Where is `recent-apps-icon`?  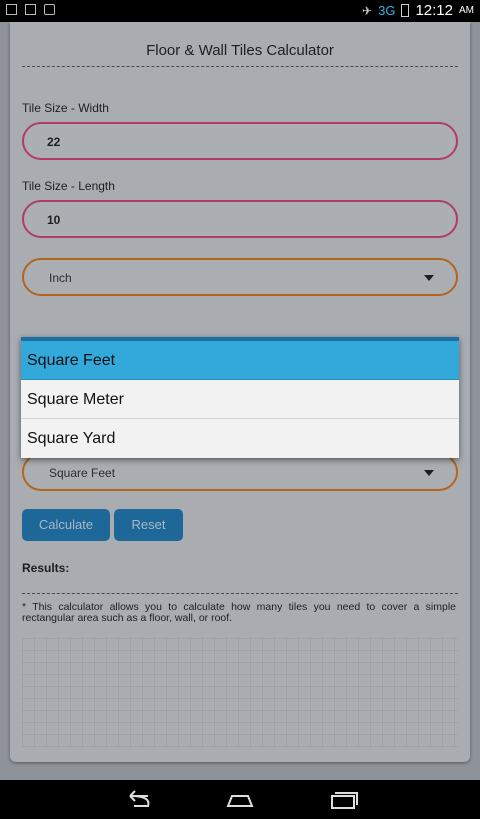 recent-apps-icon is located at coordinates (342, 800).